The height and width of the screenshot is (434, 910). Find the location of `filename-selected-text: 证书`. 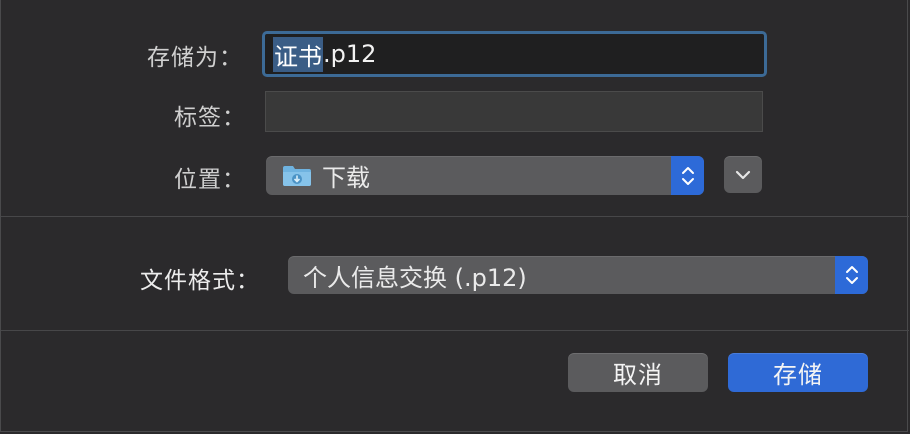

filename-selected-text: 证书 is located at coordinates (298, 54).